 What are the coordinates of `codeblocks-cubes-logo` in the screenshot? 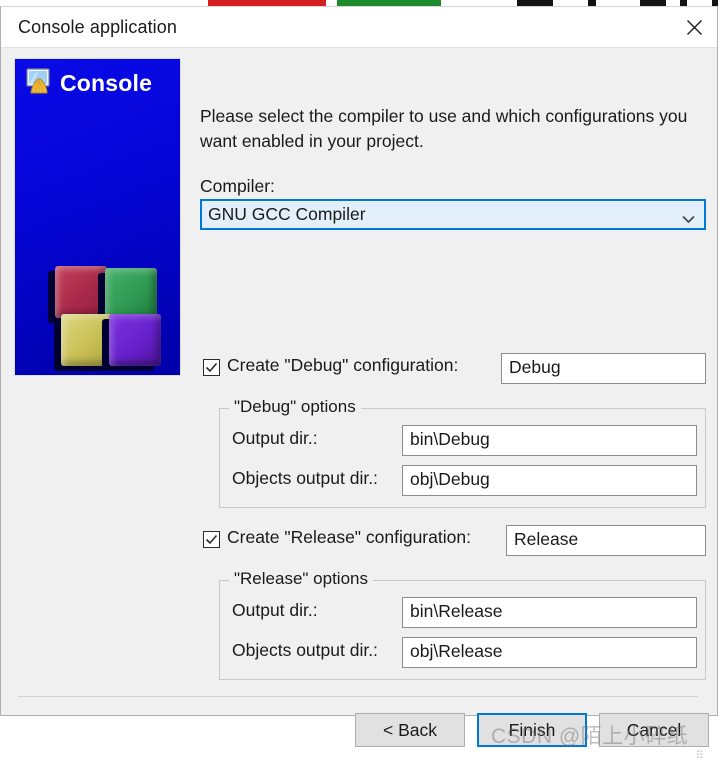 It's located at (104, 317).